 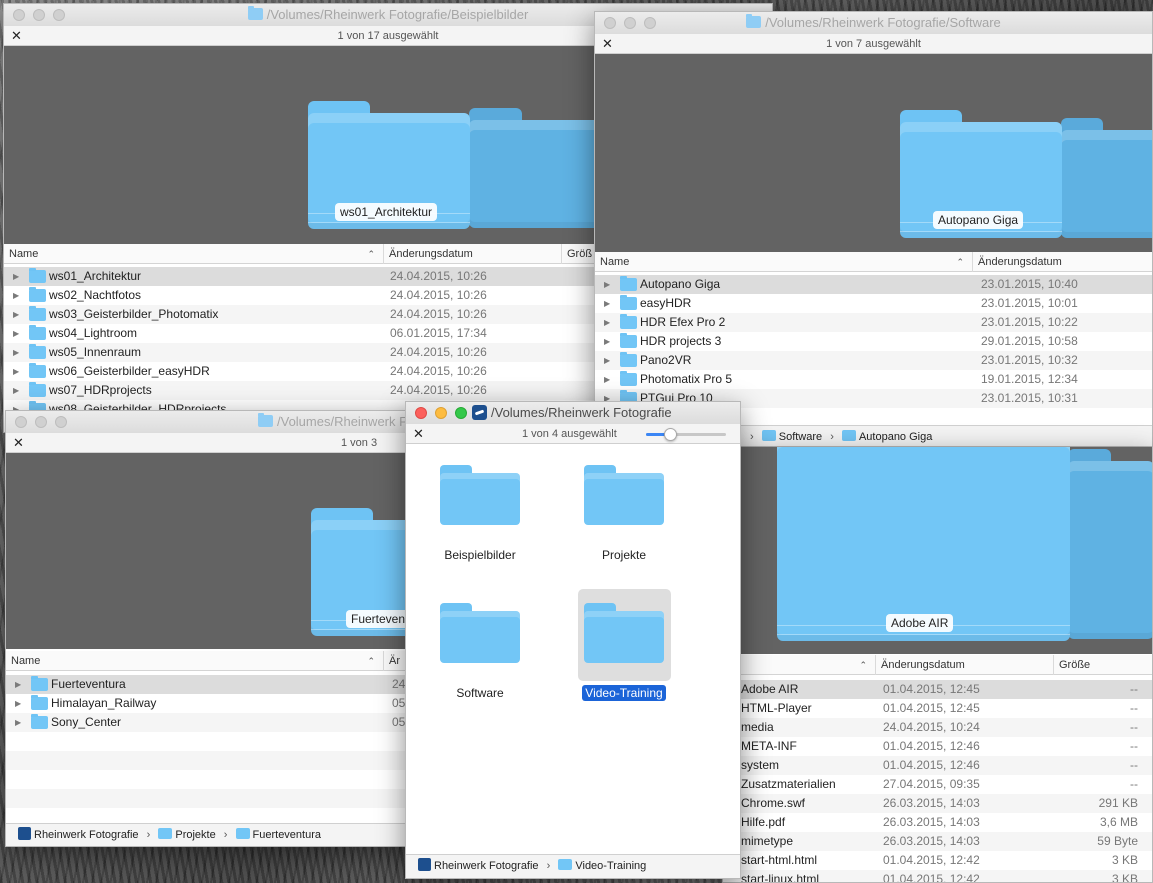 What do you see at coordinates (937, 860) in the screenshot?
I see `list-item: start-html.html 01.04.2015, 12:42 3 KB` at bounding box center [937, 860].